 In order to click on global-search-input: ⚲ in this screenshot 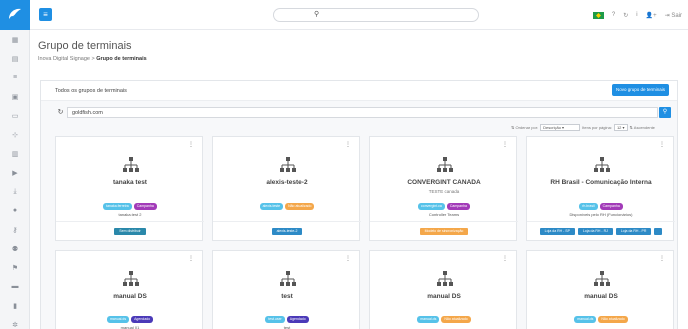, I will do `click(376, 15)`.